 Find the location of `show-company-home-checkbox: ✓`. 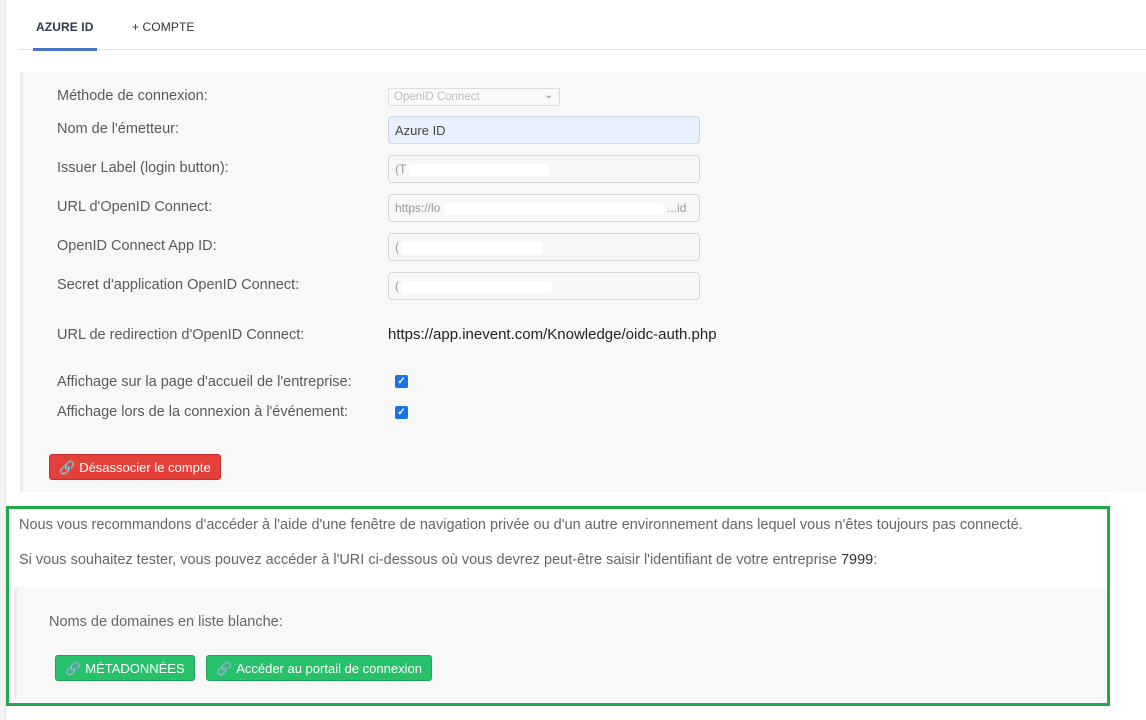

show-company-home-checkbox: ✓ is located at coordinates (401, 381).